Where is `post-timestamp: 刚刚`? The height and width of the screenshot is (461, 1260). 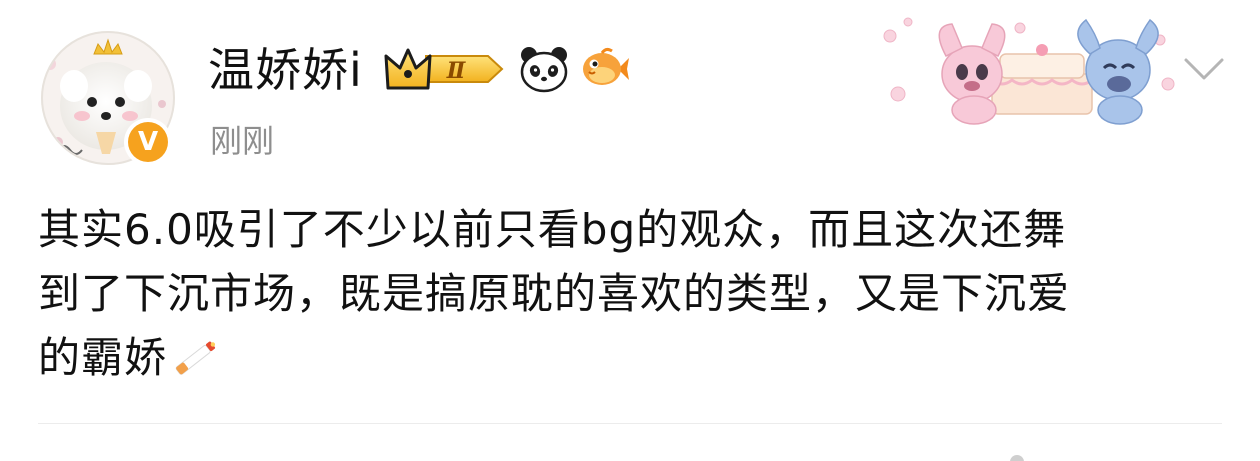
post-timestamp: 刚刚 is located at coordinates (242, 141).